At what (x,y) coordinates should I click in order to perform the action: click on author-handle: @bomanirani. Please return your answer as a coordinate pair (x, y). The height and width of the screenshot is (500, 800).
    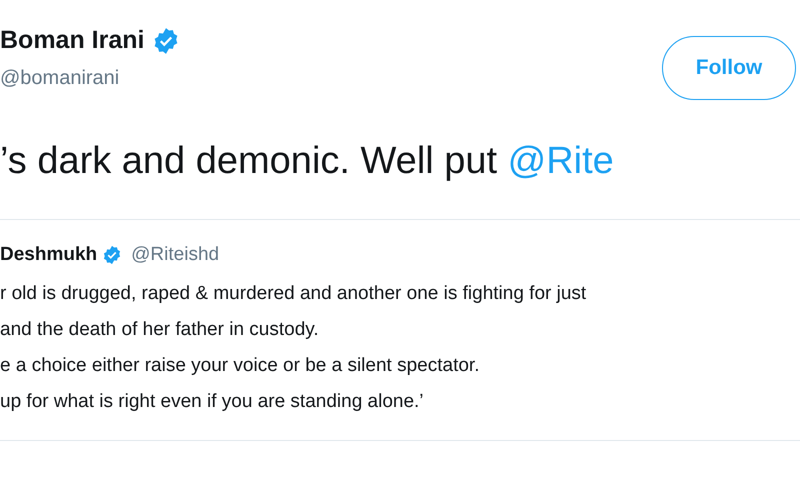
    Looking at the image, I should click on (90, 78).